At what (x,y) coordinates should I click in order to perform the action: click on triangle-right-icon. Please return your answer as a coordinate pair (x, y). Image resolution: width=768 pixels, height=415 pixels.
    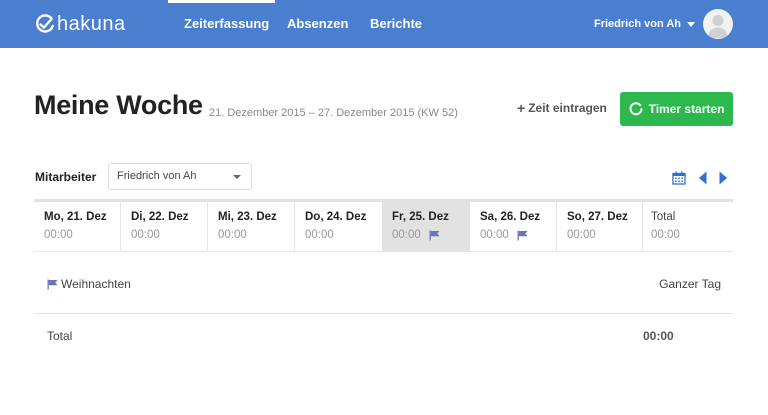
    Looking at the image, I should click on (723, 178).